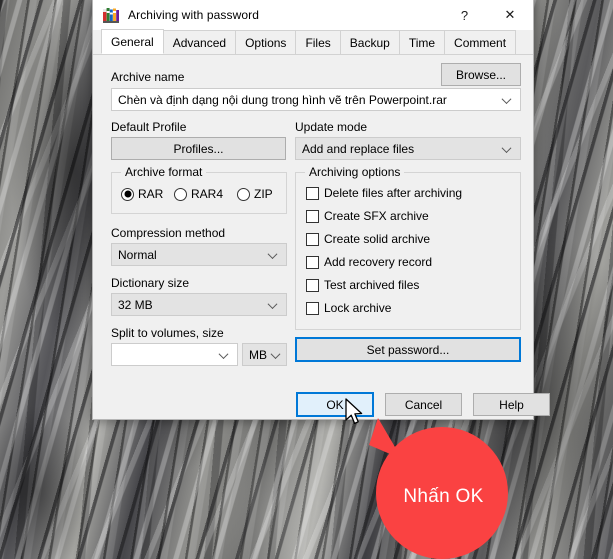 This screenshot has width=613, height=559. What do you see at coordinates (149, 127) in the screenshot?
I see `default-profile-label: Default Profile` at bounding box center [149, 127].